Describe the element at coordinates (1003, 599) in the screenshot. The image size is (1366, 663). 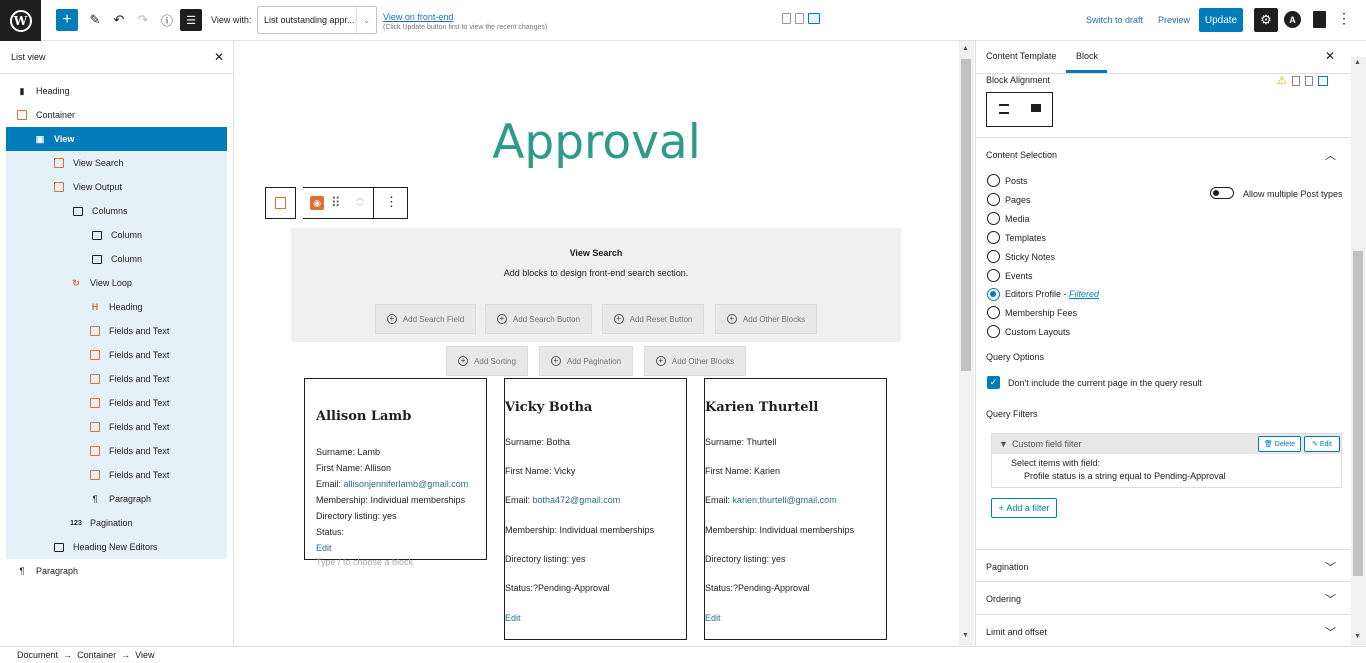
I see `ordering-panel: Ordering` at that location.